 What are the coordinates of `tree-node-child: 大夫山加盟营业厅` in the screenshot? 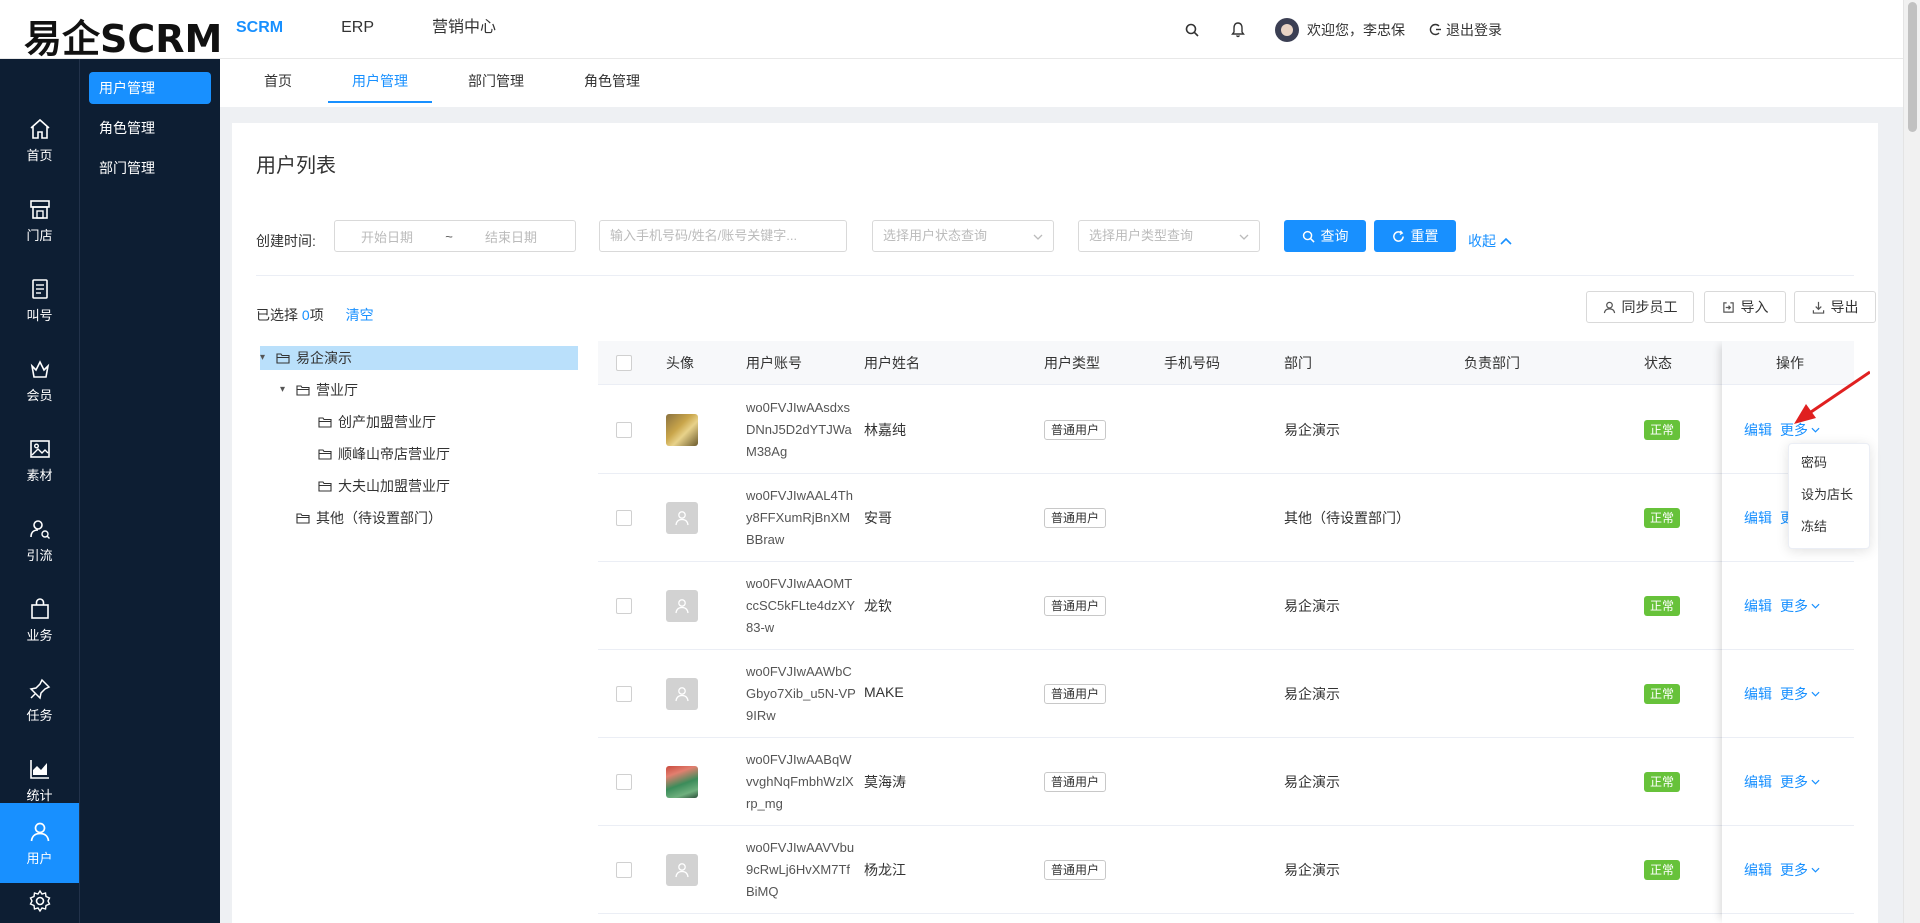 It's located at (384, 486).